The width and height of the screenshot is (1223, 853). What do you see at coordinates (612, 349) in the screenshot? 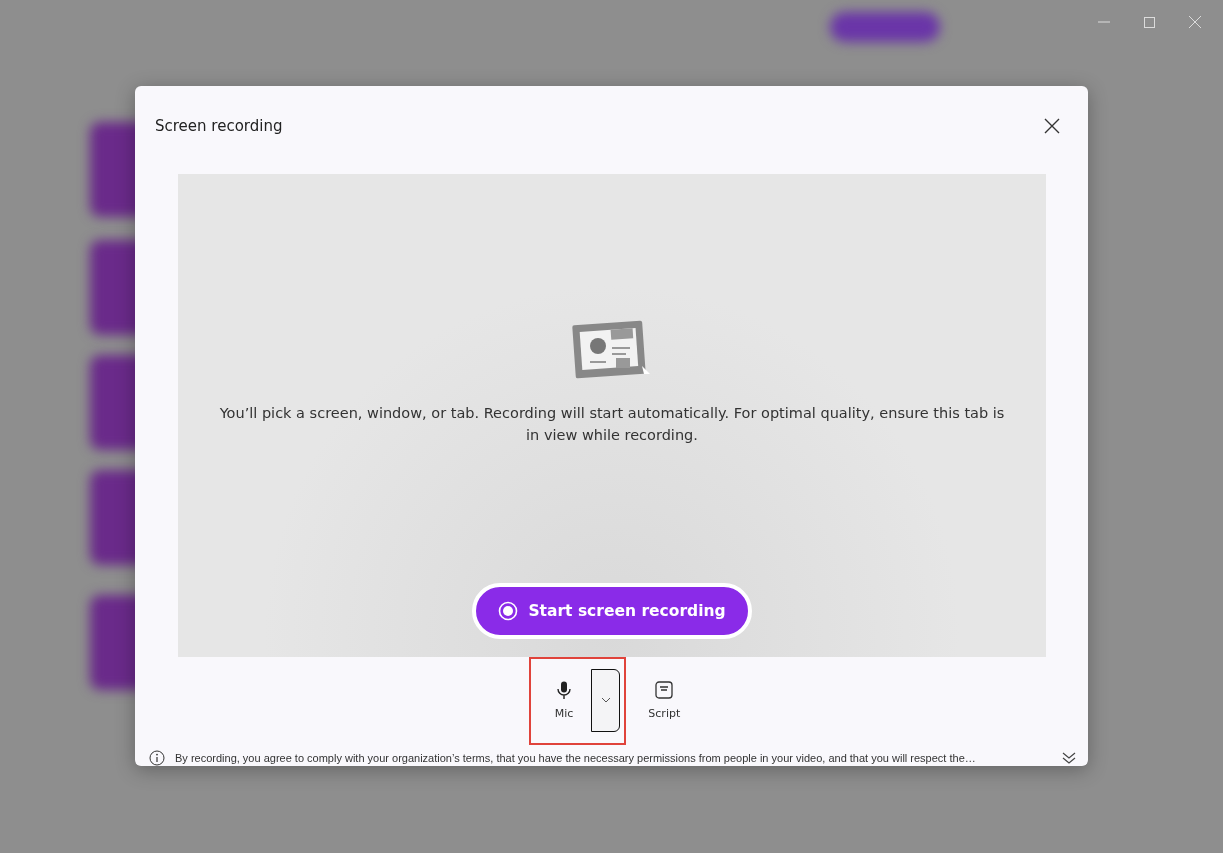
I see `presentation-illustration-icon` at bounding box center [612, 349].